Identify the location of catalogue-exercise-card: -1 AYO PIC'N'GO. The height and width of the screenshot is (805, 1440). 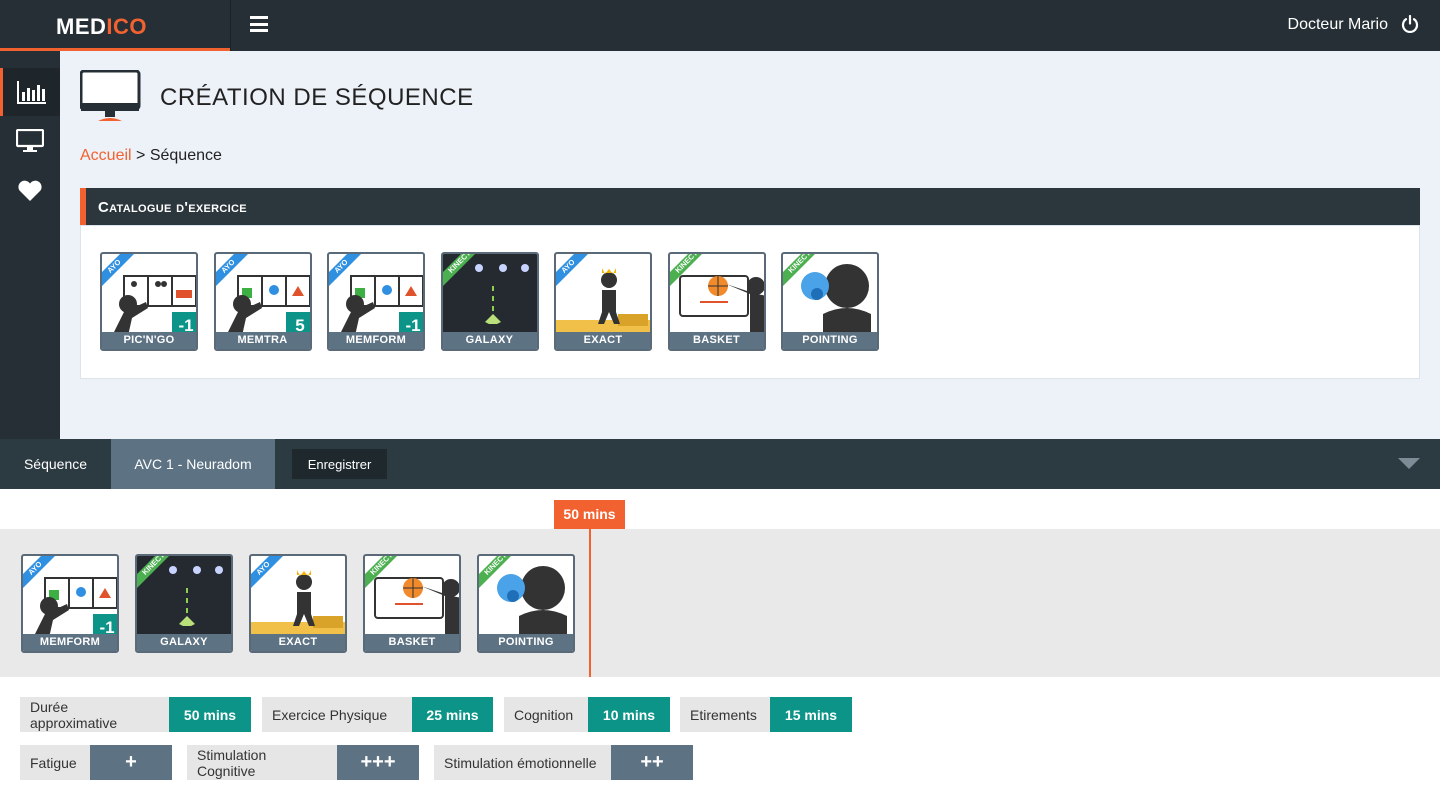
(149, 301).